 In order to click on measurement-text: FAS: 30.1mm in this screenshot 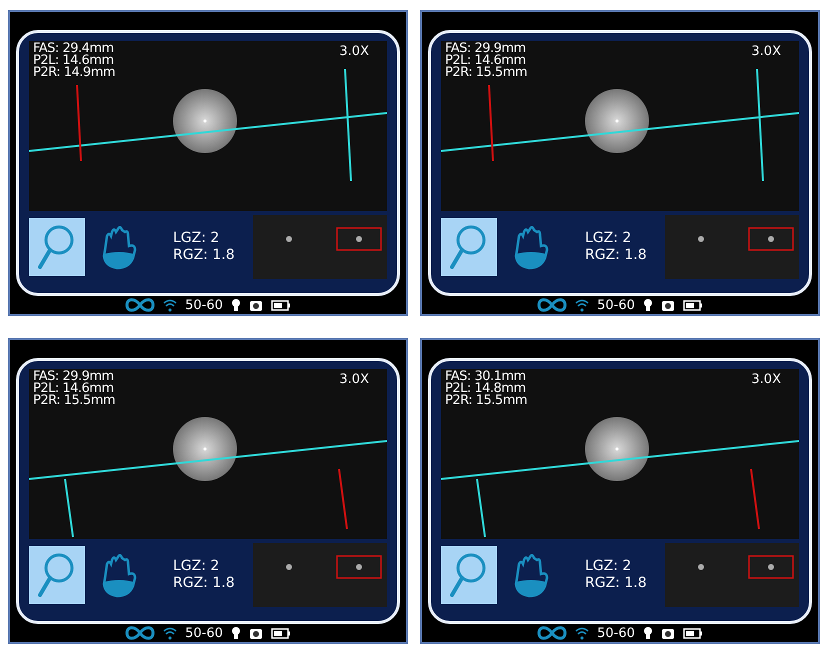, I will do `click(486, 377)`.